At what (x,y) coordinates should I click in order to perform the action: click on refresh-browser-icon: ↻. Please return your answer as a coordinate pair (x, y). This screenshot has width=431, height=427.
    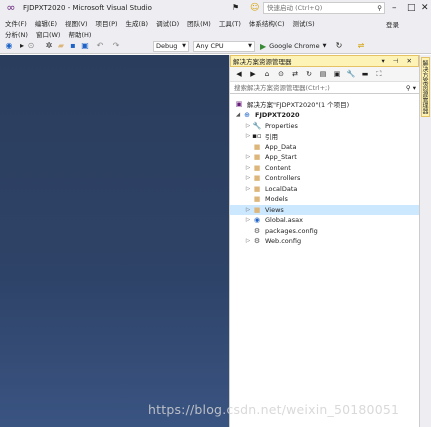
    Looking at the image, I should click on (339, 46).